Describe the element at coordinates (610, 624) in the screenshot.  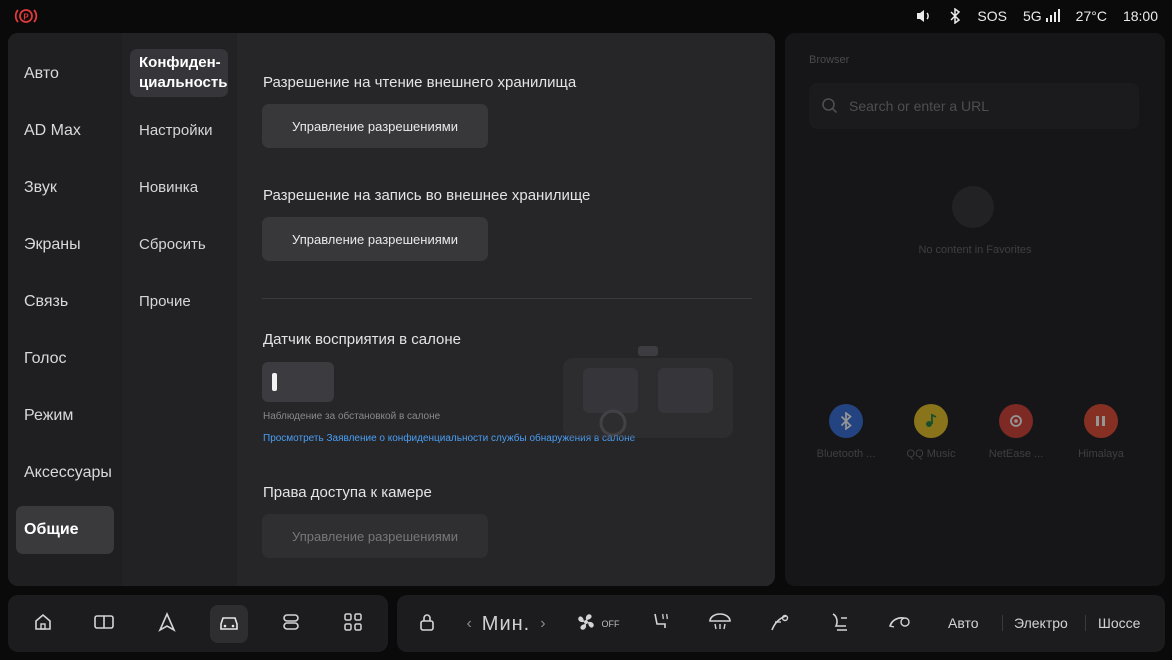
I see `fan-state-label: OFF` at that location.